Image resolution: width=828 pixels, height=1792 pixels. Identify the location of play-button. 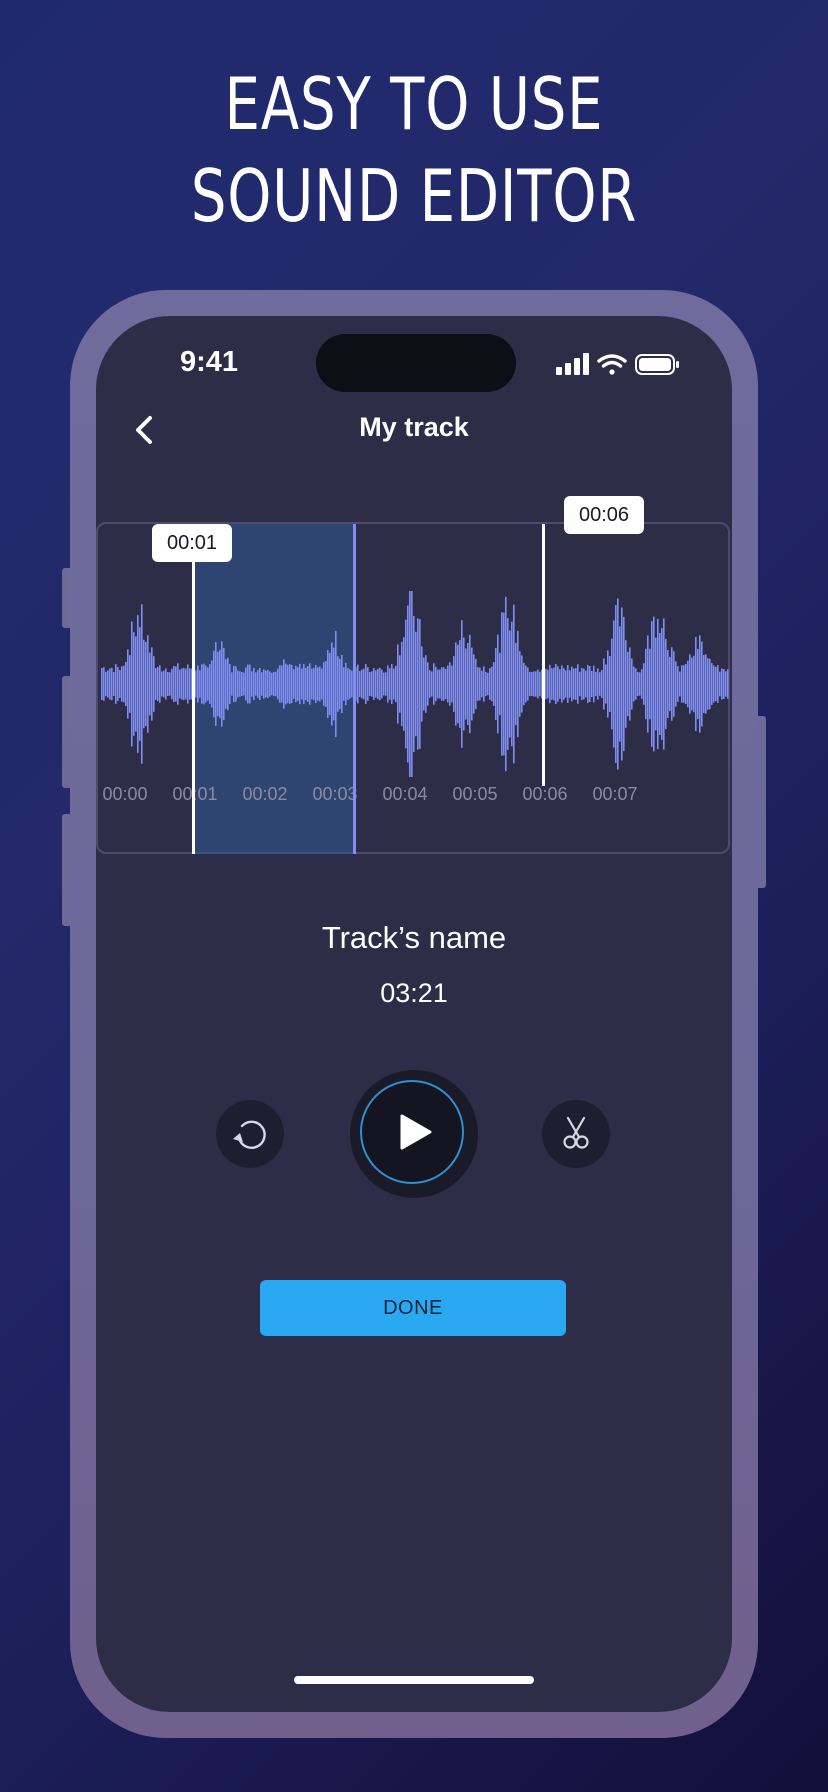
(414, 1134).